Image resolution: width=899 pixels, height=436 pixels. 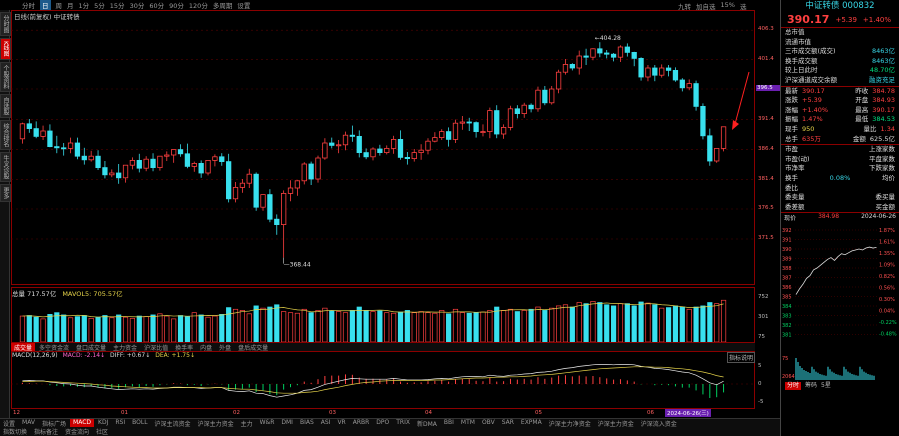 What do you see at coordinates (659, 423) in the screenshot?
I see `indicator-tab: 沪深流入资金` at bounding box center [659, 423].